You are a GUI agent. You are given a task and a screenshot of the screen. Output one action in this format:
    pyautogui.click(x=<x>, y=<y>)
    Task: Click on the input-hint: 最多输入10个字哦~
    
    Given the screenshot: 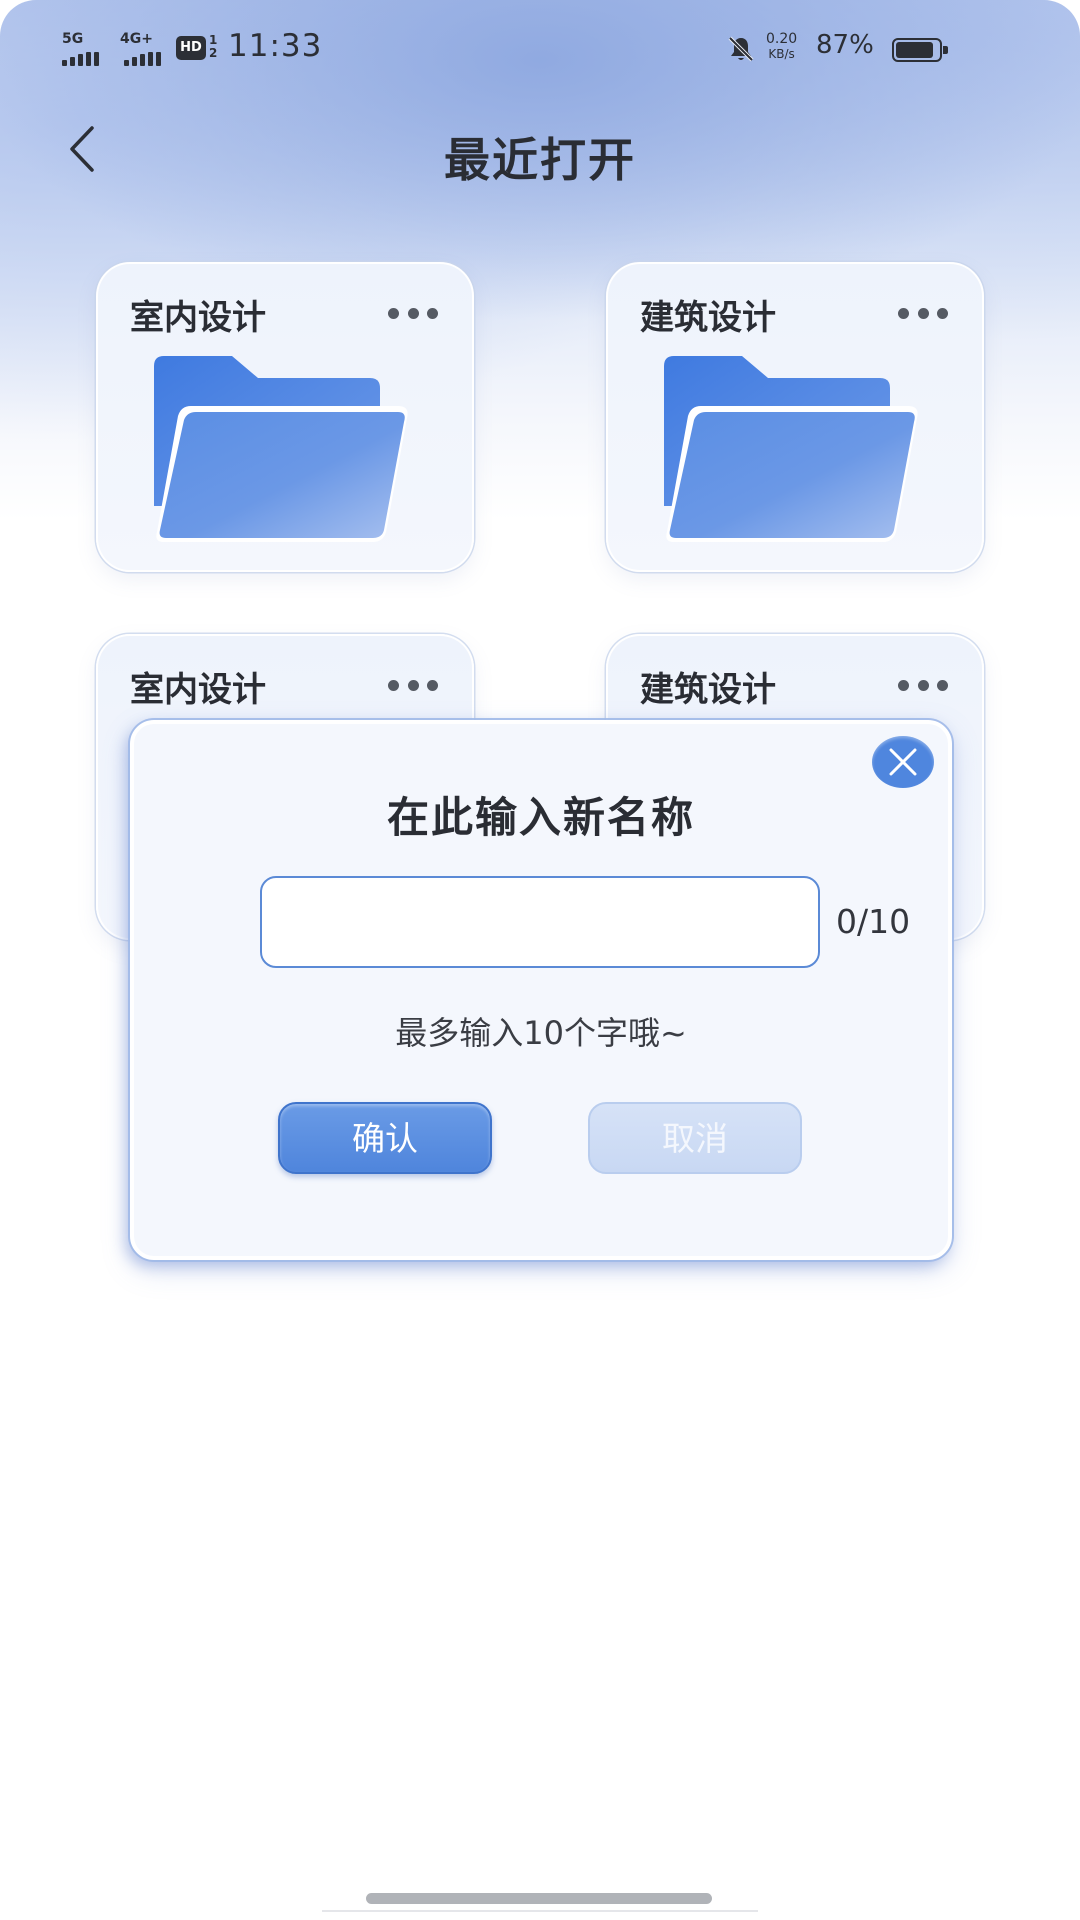 What is the action you would take?
    pyautogui.click(x=541, y=1033)
    